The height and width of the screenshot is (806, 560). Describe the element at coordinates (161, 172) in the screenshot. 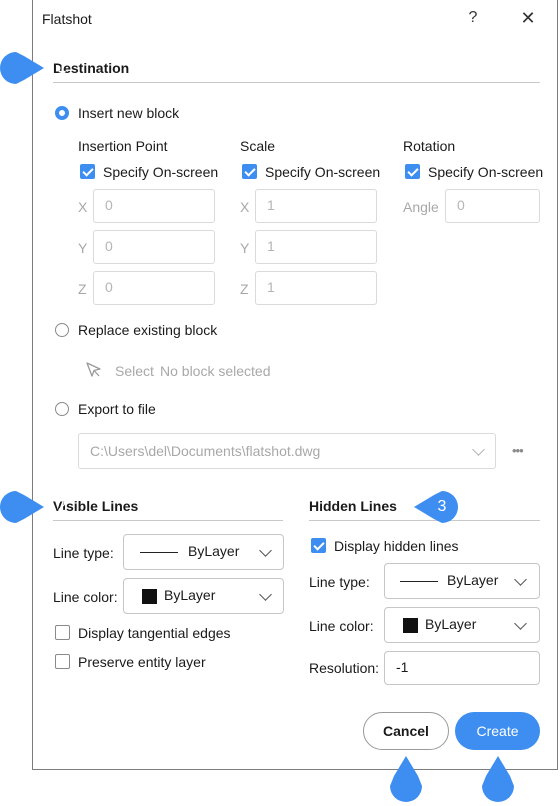

I see `insertion-specify-label: Specify On-screen` at that location.